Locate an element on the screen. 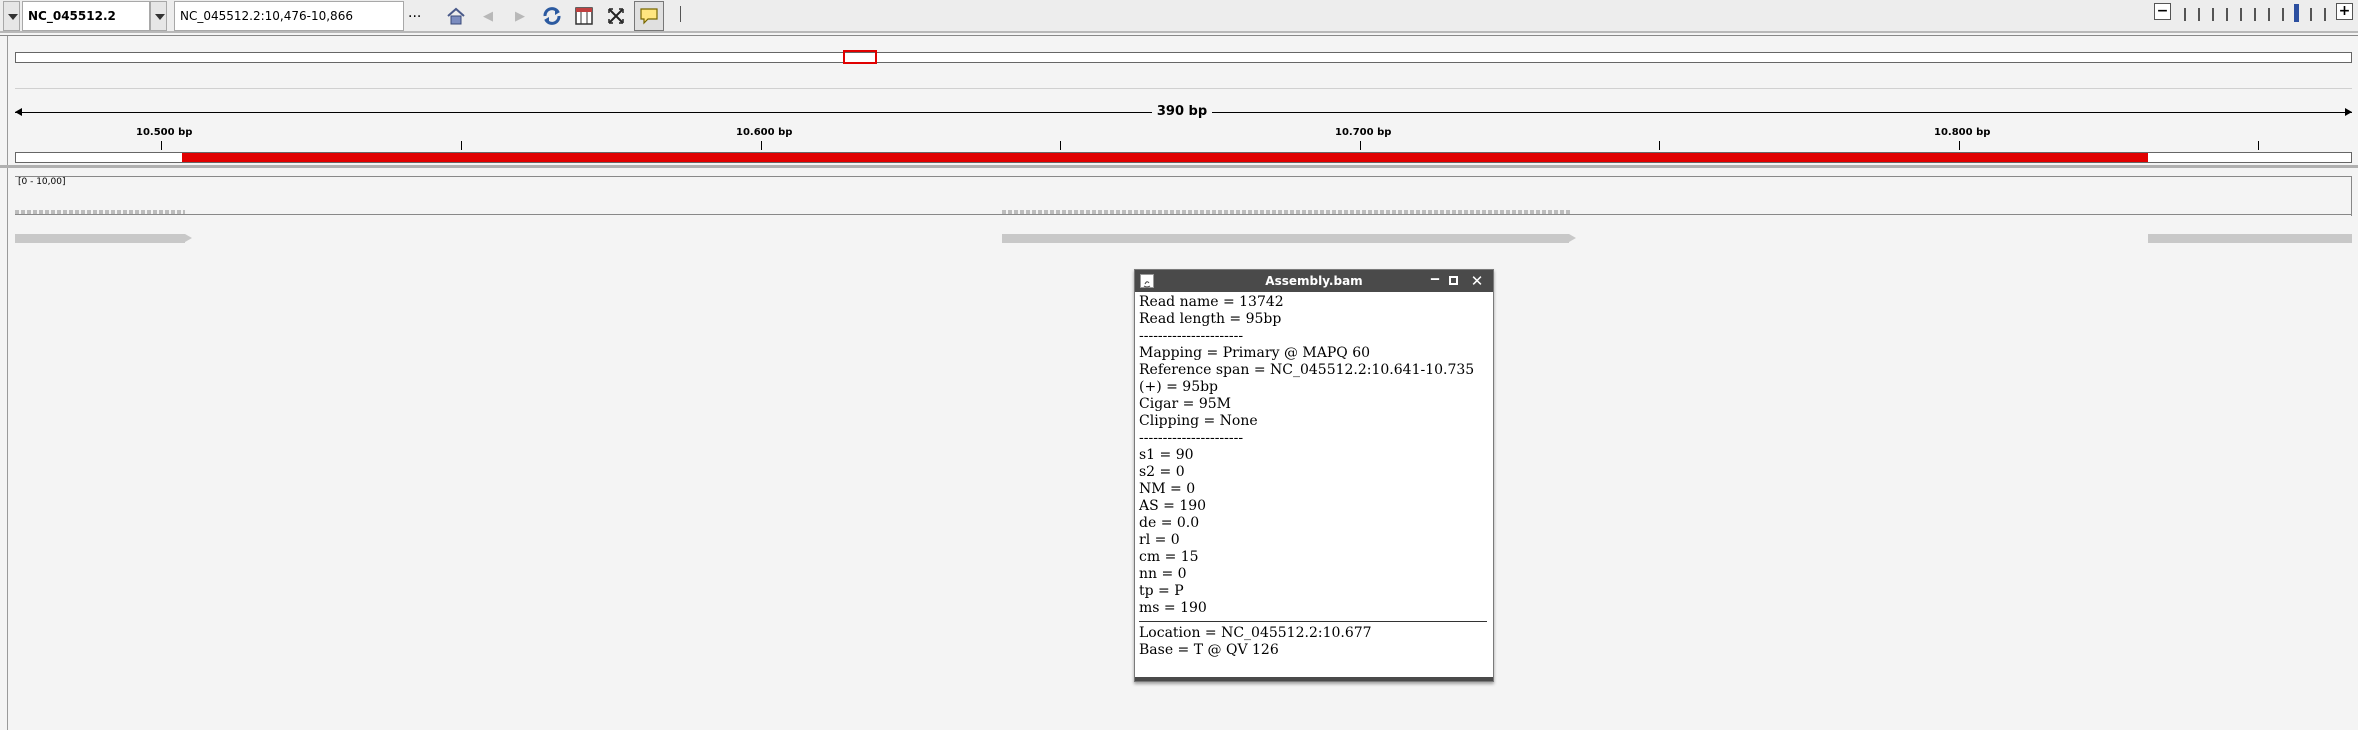 This screenshot has height=730, width=2358. chromosome-select: NC_045512.2 is located at coordinates (86, 16).